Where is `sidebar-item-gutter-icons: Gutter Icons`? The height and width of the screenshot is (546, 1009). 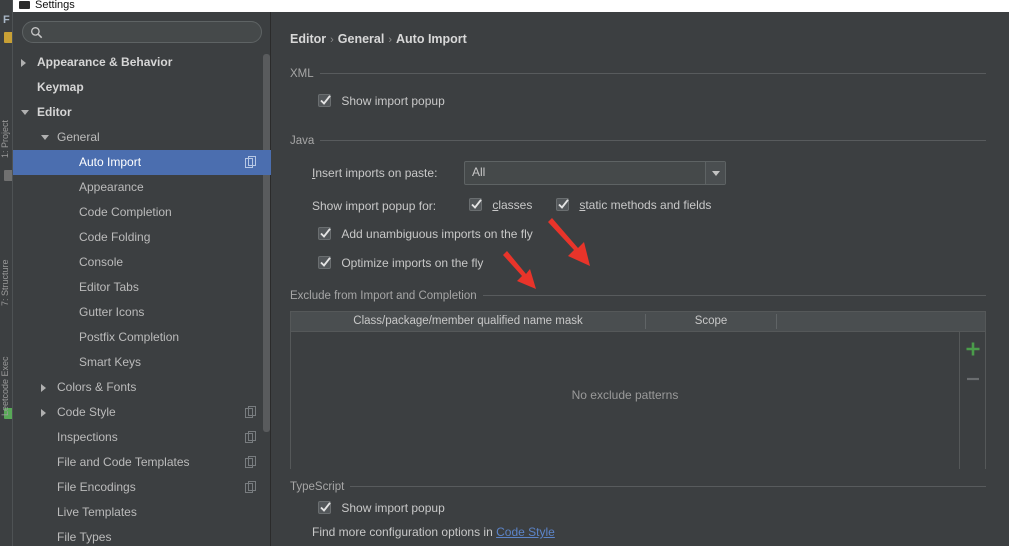
sidebar-item-gutter-icons: Gutter Icons is located at coordinates (142, 312).